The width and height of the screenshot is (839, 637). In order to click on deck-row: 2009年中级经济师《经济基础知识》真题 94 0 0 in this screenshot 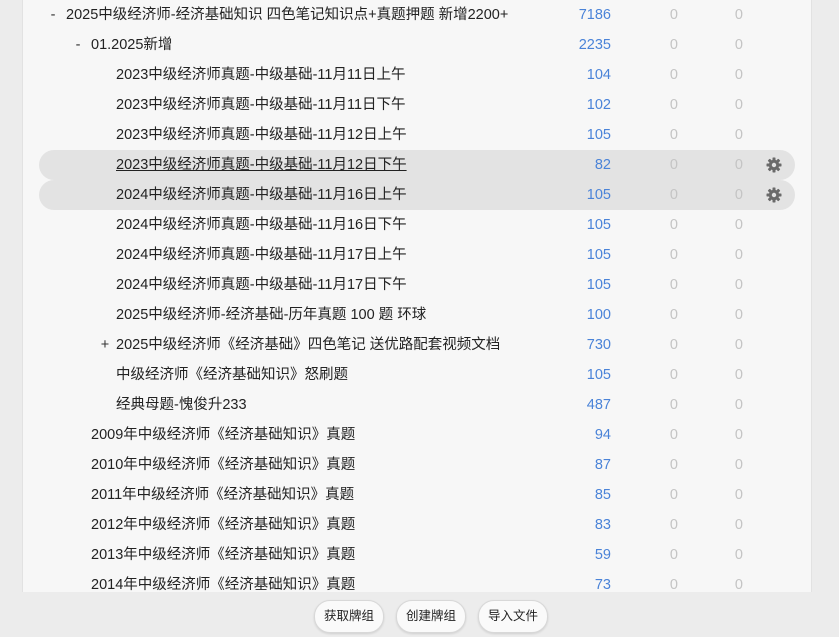, I will do `click(417, 435)`.